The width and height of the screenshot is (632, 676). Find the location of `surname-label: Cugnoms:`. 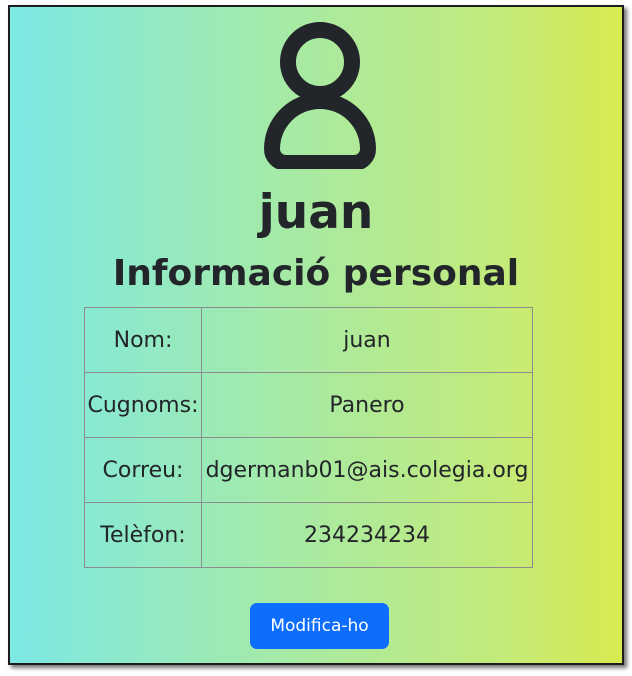

surname-label: Cugnoms: is located at coordinates (143, 405).